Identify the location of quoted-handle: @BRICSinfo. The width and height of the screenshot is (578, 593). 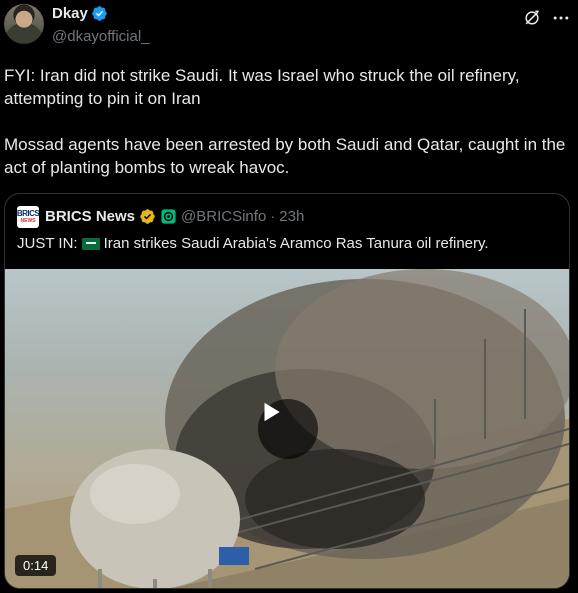
(223, 216).